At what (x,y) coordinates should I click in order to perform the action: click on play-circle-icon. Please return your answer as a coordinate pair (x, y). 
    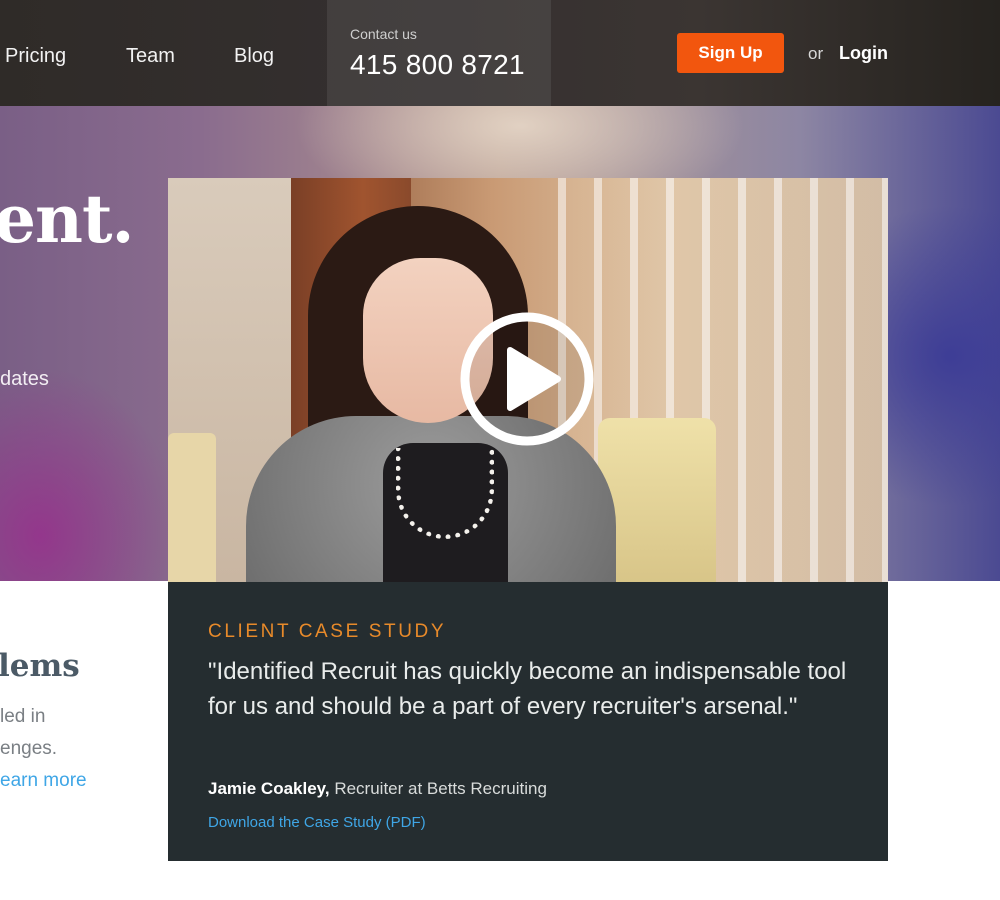
    Looking at the image, I should click on (527, 379).